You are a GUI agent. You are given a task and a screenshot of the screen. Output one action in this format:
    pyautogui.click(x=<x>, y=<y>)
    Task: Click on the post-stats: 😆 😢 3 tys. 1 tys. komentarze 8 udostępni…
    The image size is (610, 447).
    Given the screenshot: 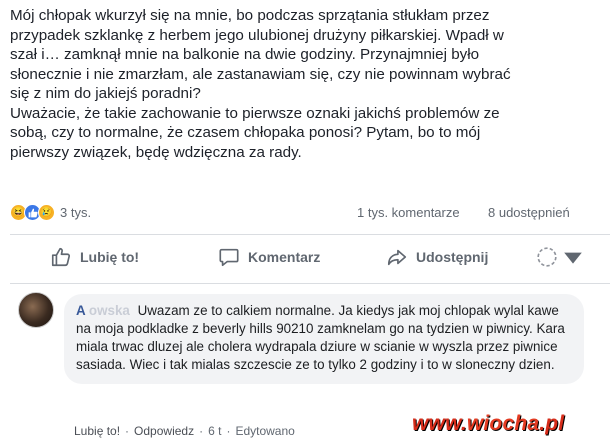 What is the action you would take?
    pyautogui.click(x=310, y=214)
    